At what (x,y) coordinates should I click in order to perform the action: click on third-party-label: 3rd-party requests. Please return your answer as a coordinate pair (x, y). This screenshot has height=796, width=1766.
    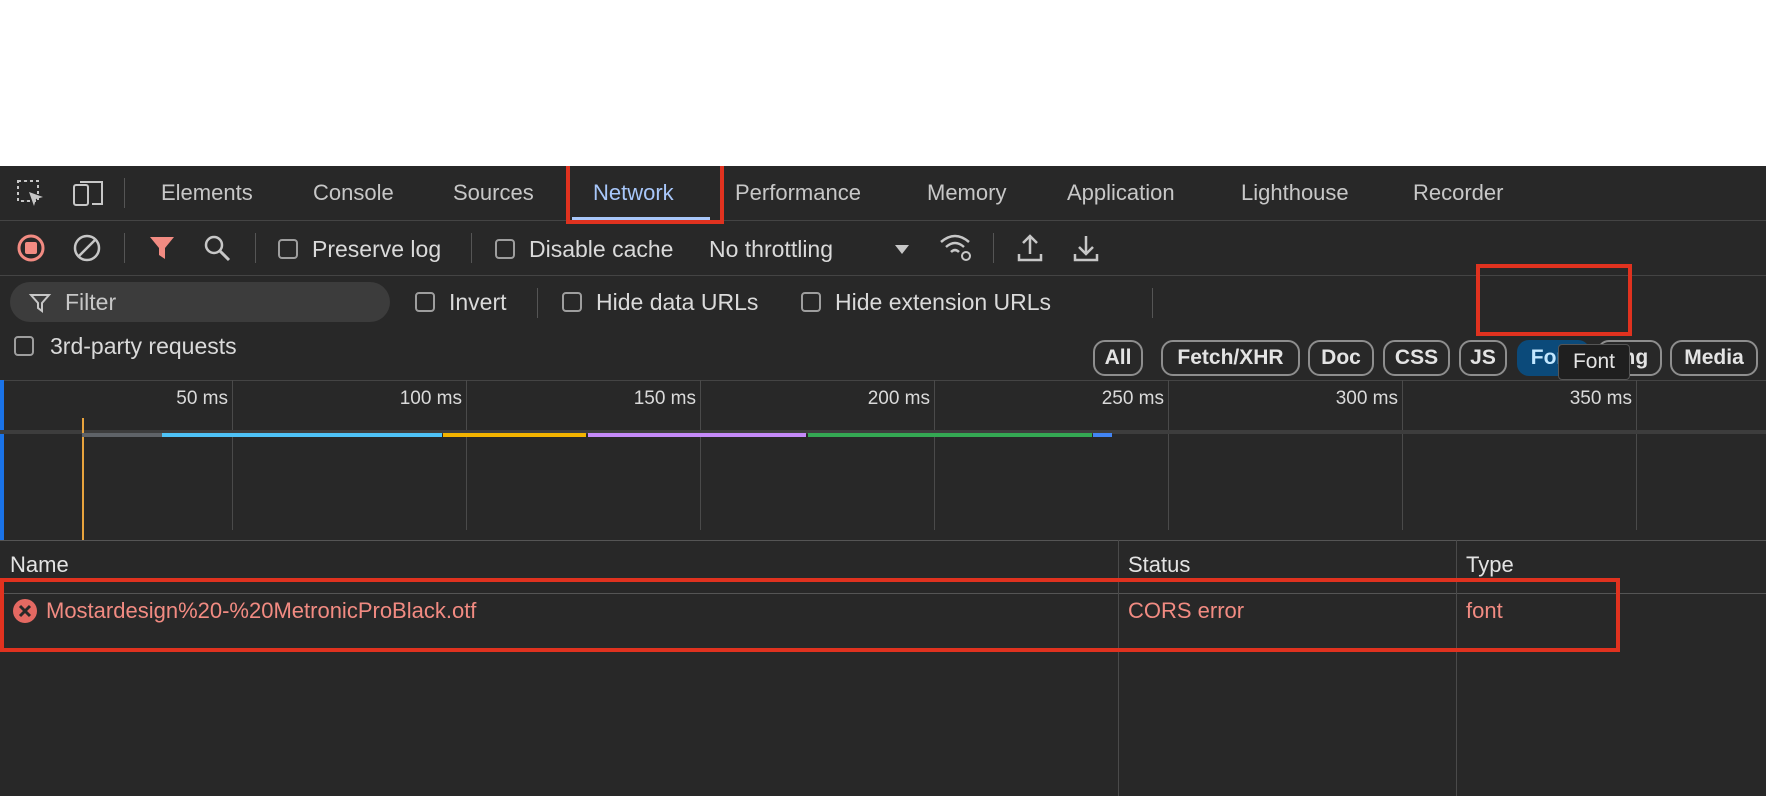
    Looking at the image, I should click on (143, 346).